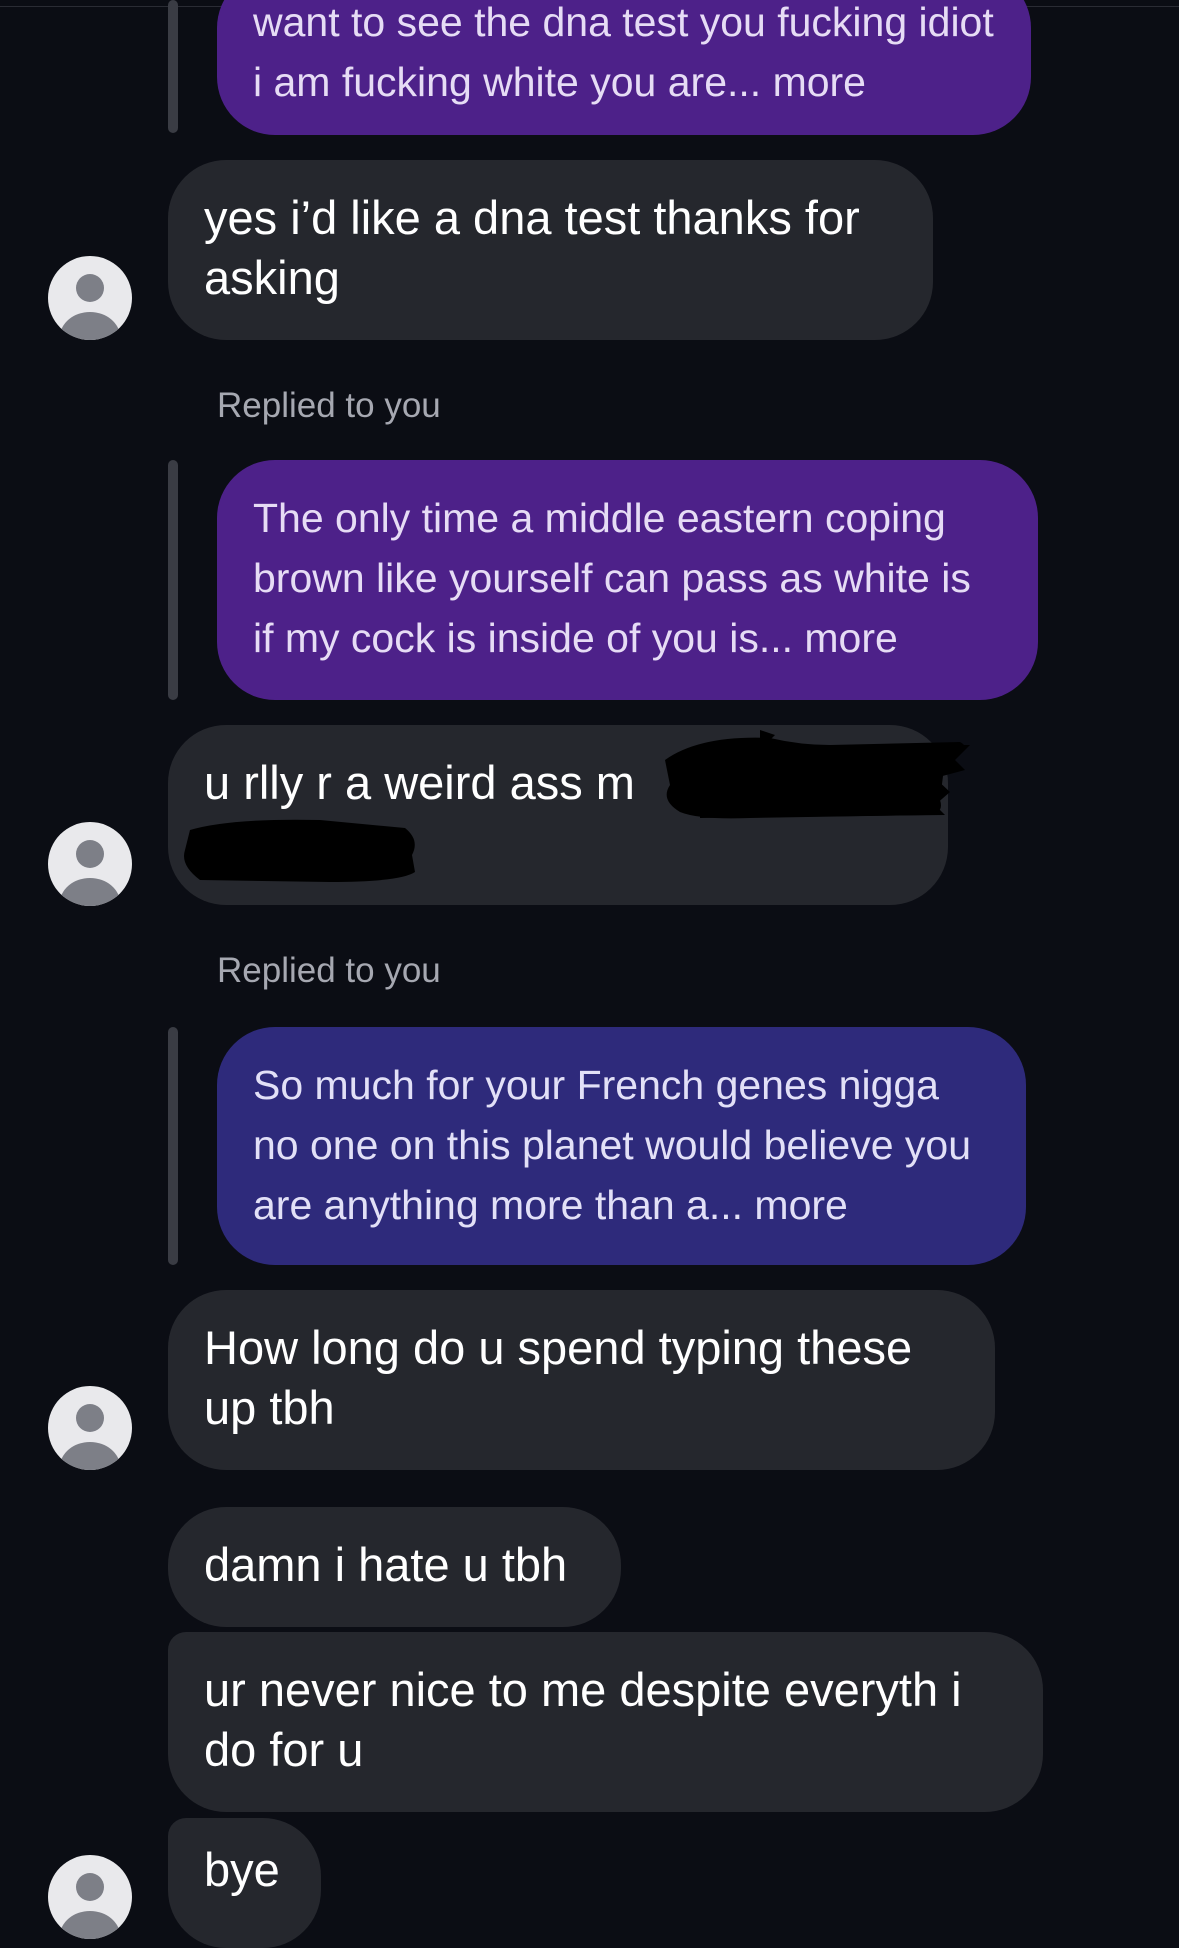  Describe the element at coordinates (173, 1146) in the screenshot. I see `reply-quote-bar` at that location.